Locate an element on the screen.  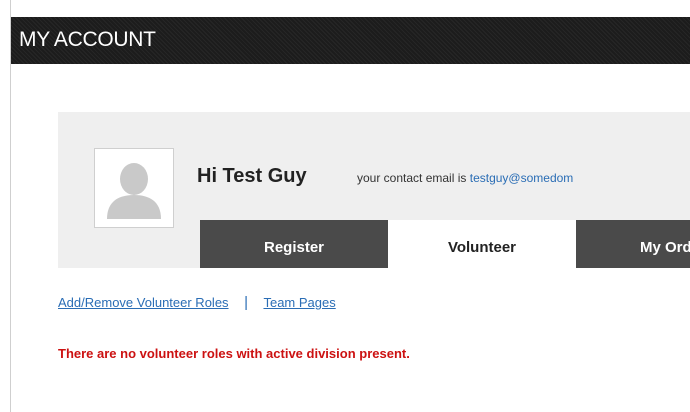
contact-email-link: testguy@somedom is located at coordinates (522, 178).